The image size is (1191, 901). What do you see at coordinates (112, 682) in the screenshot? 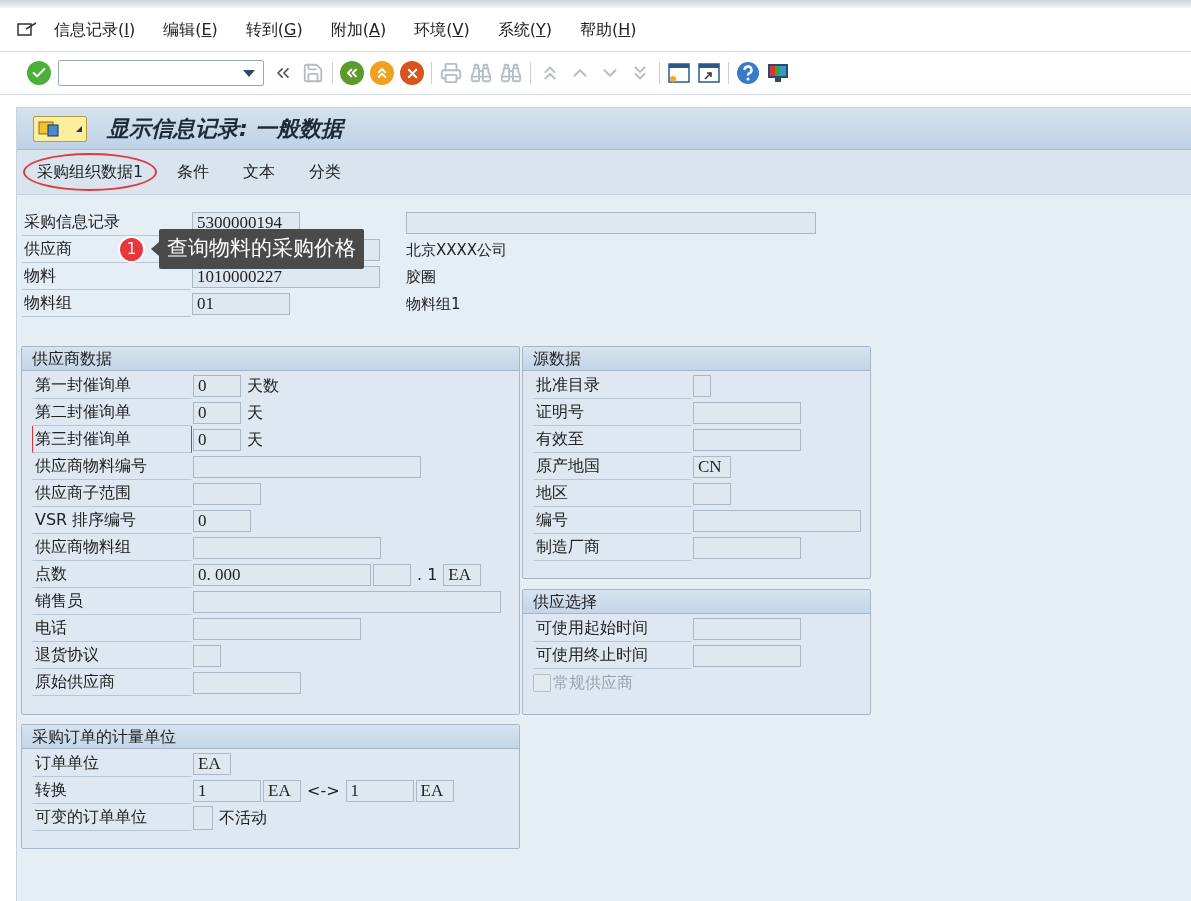
I see `field-label: 原始供应商` at bounding box center [112, 682].